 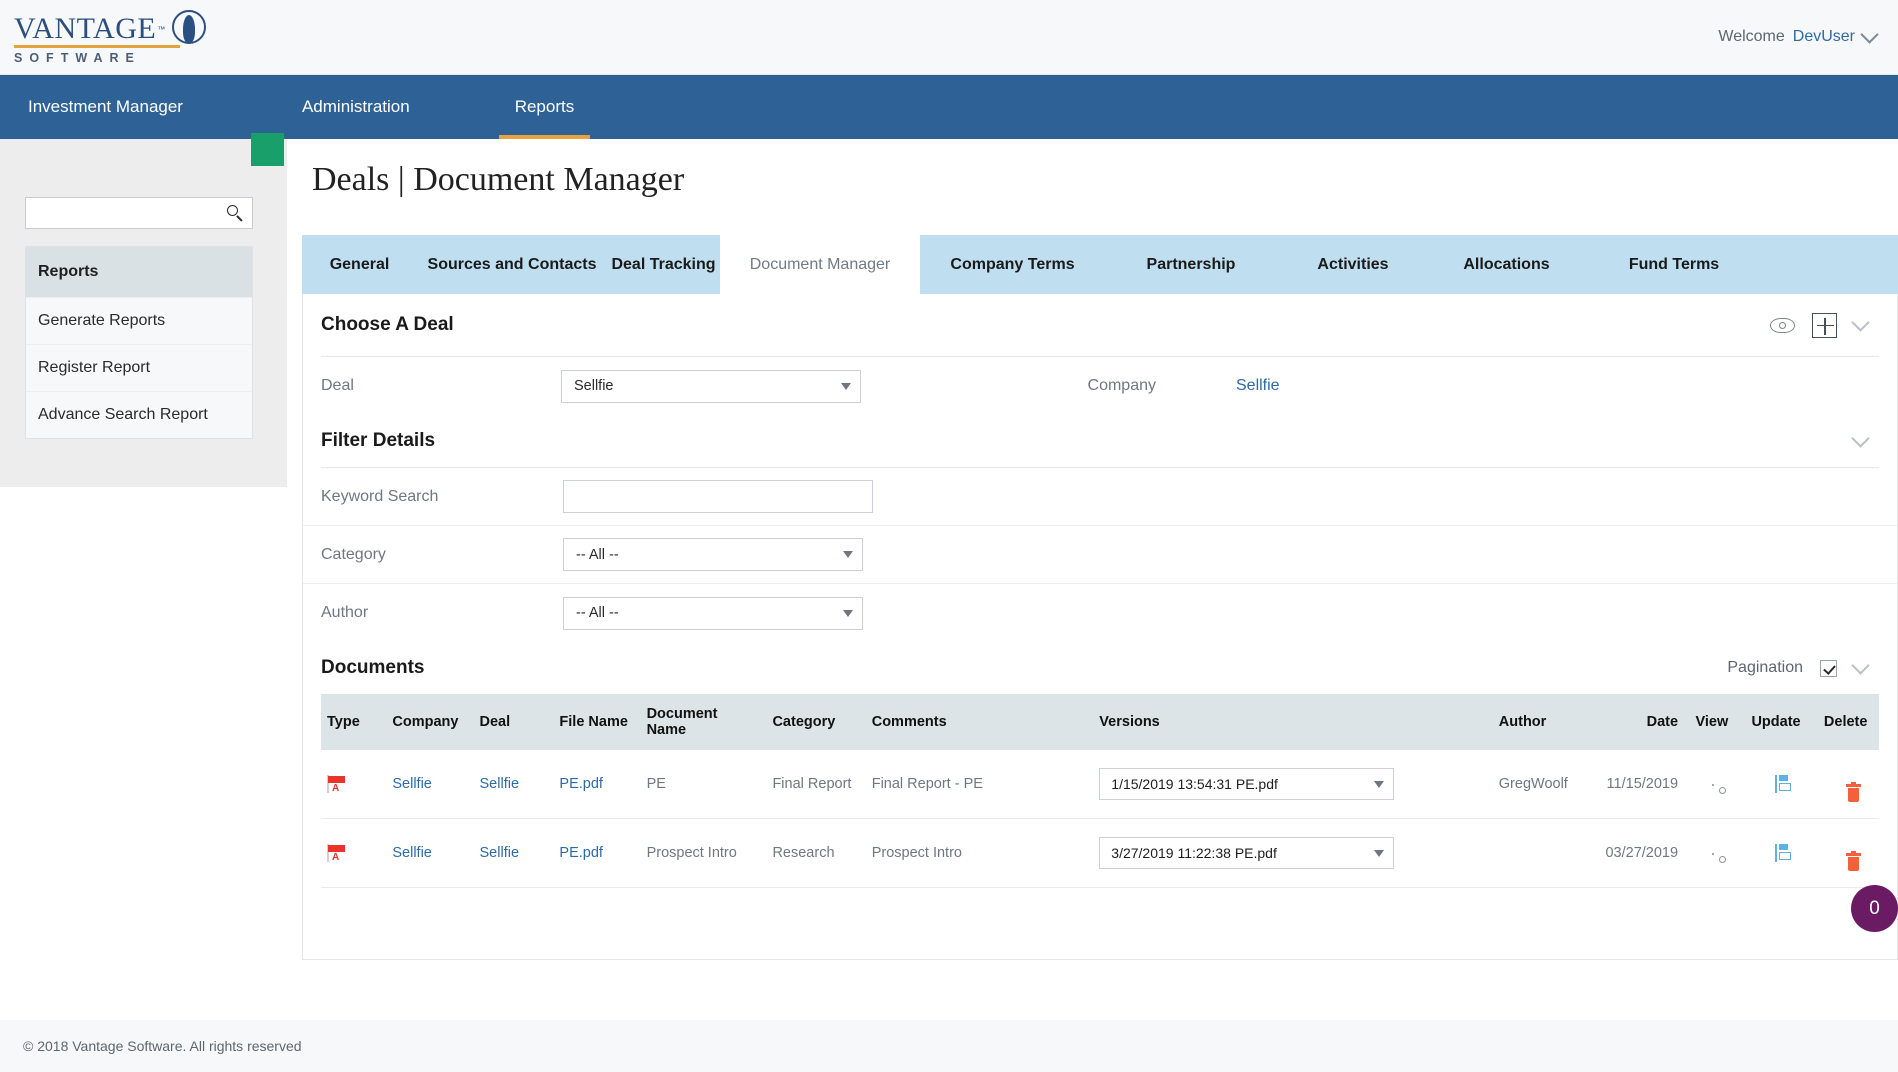 What do you see at coordinates (354, 784) in the screenshot?
I see `cell-type` at bounding box center [354, 784].